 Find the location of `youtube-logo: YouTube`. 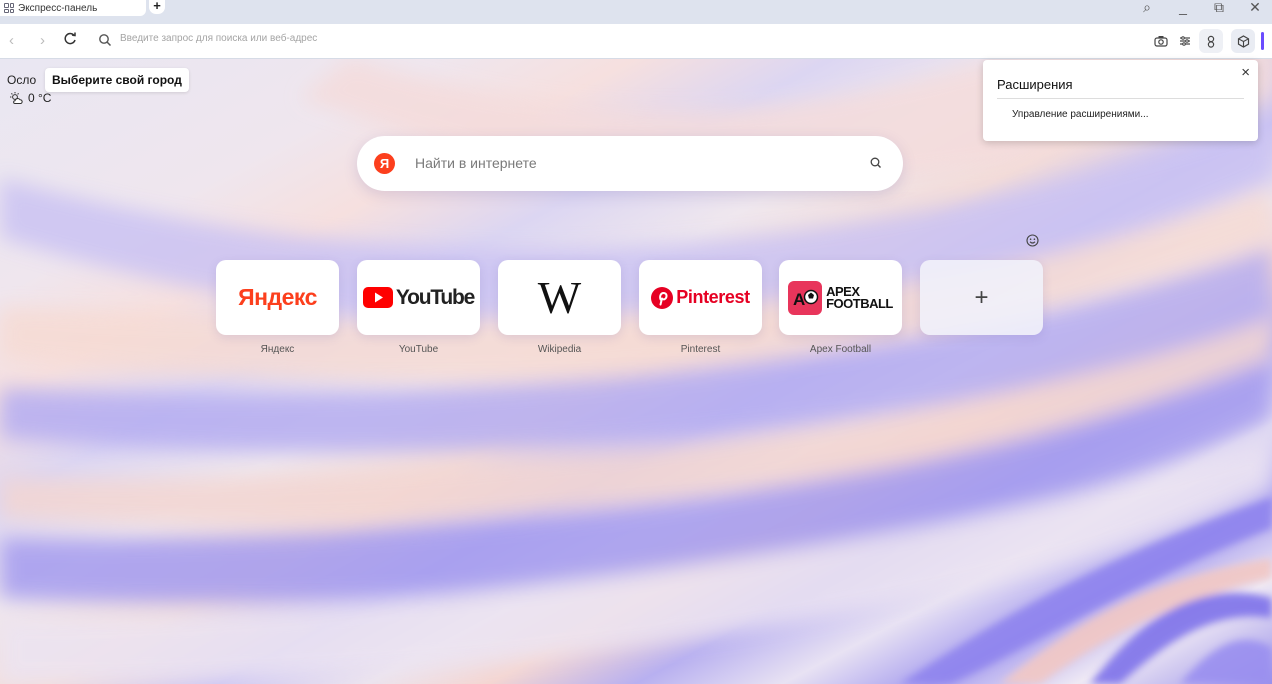

youtube-logo: YouTube is located at coordinates (418, 298).